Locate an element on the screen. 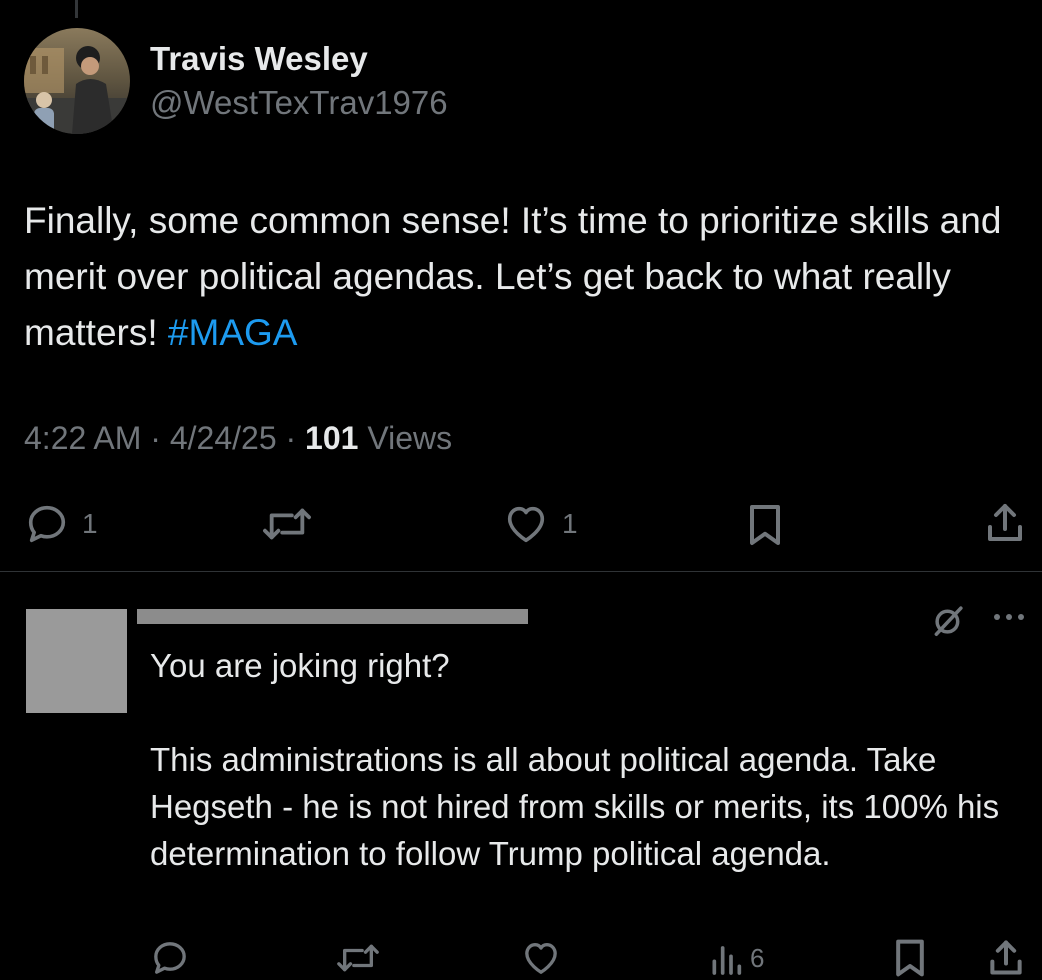 Image resolution: width=1042 pixels, height=980 pixels. views-label: Views is located at coordinates (405, 438).